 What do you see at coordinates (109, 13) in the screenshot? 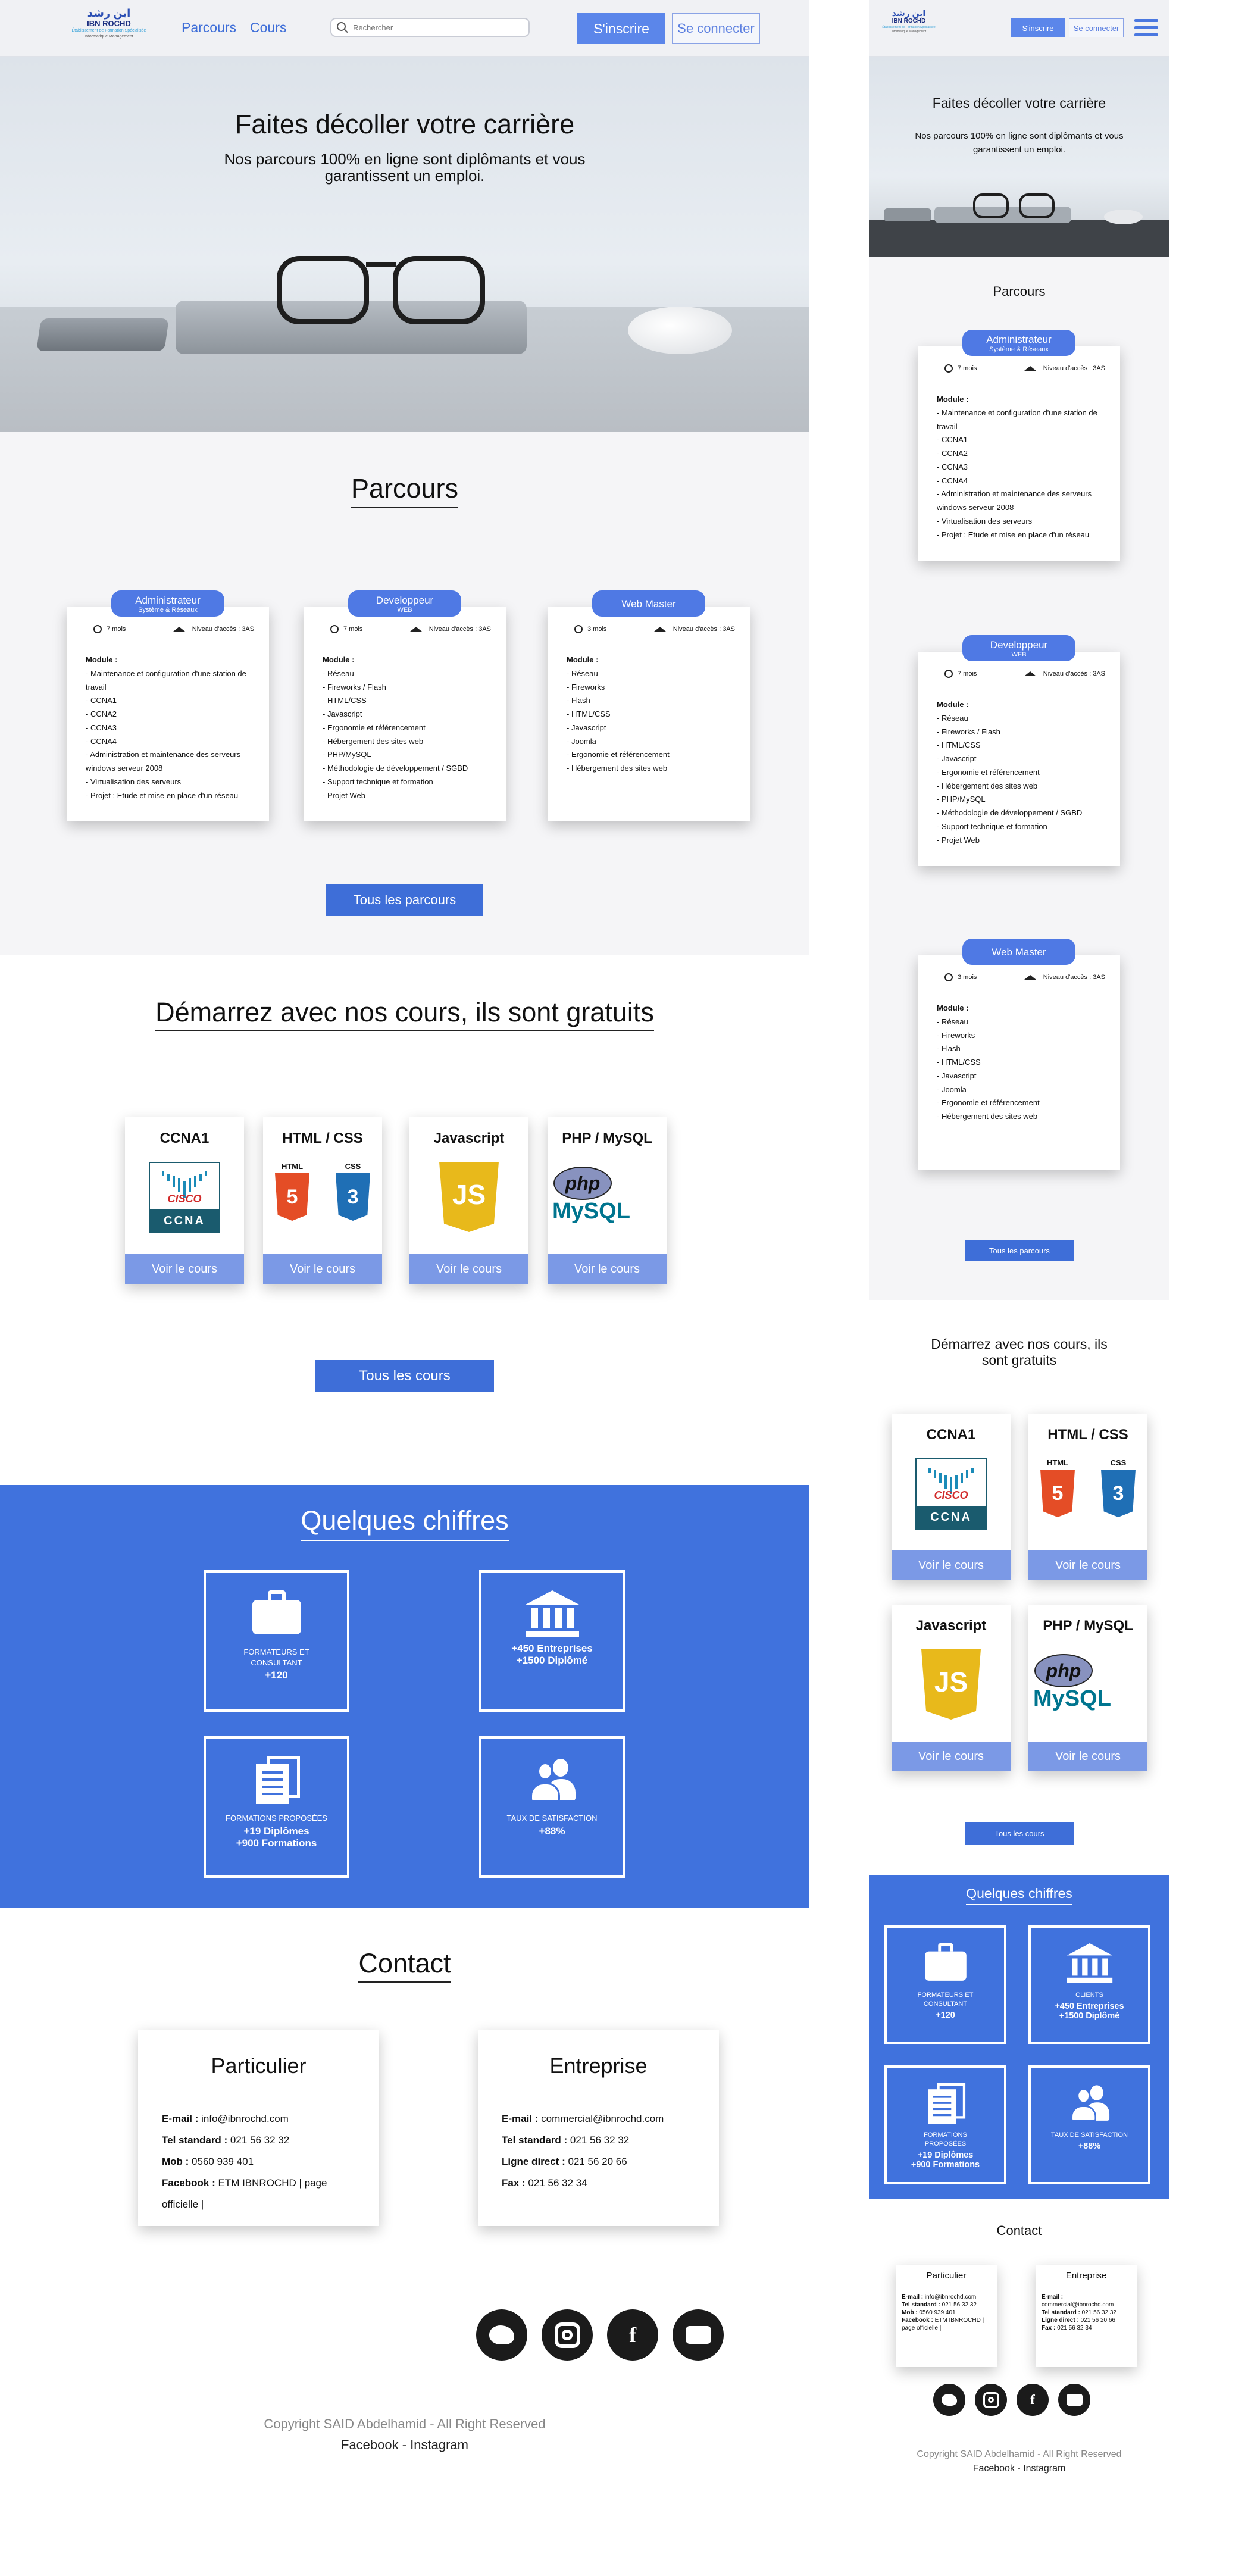
I see `logo-arabic: ابن رشد` at bounding box center [109, 13].